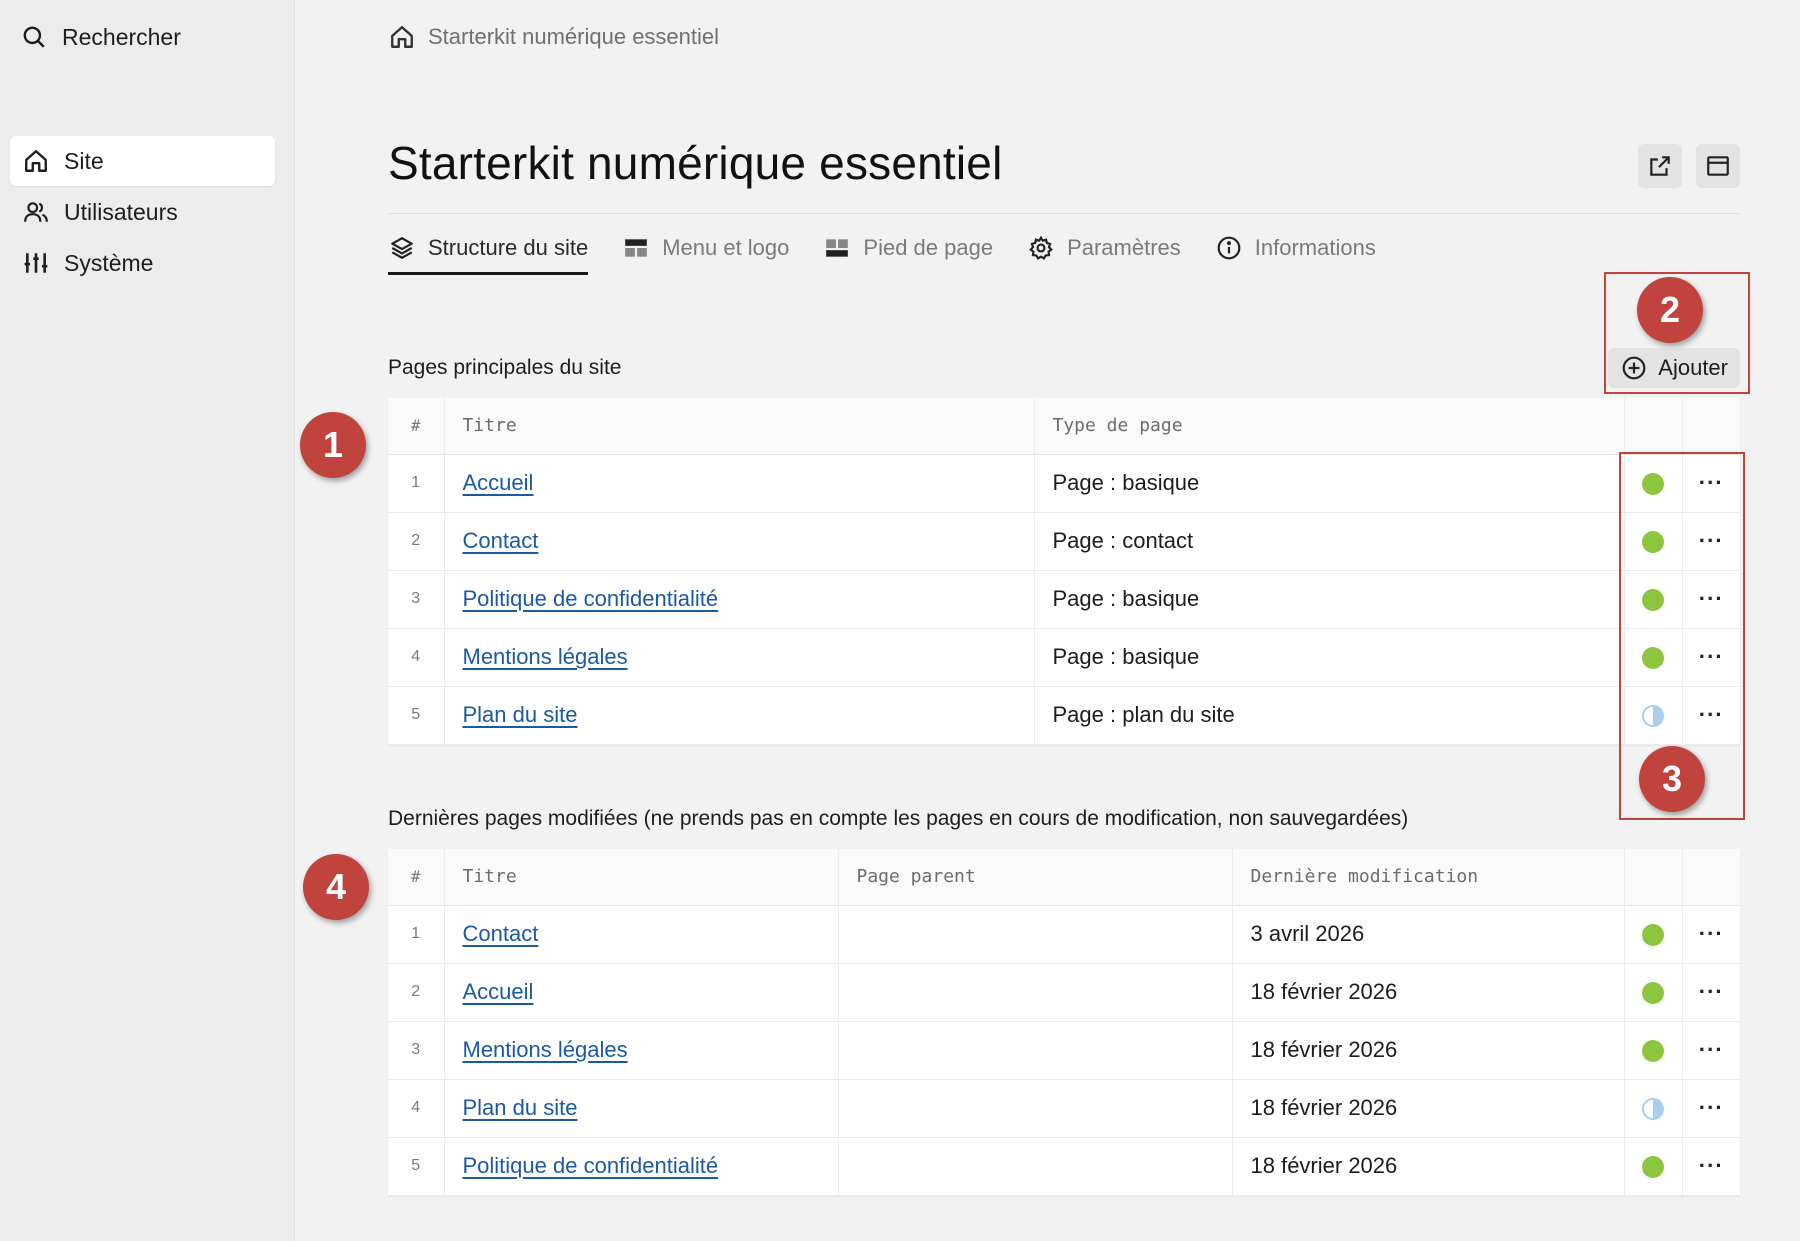 Image resolution: width=1800 pixels, height=1241 pixels. Describe the element at coordinates (1427, 934) in the screenshot. I see `last-modified-cell: 3 avril 2026` at that location.